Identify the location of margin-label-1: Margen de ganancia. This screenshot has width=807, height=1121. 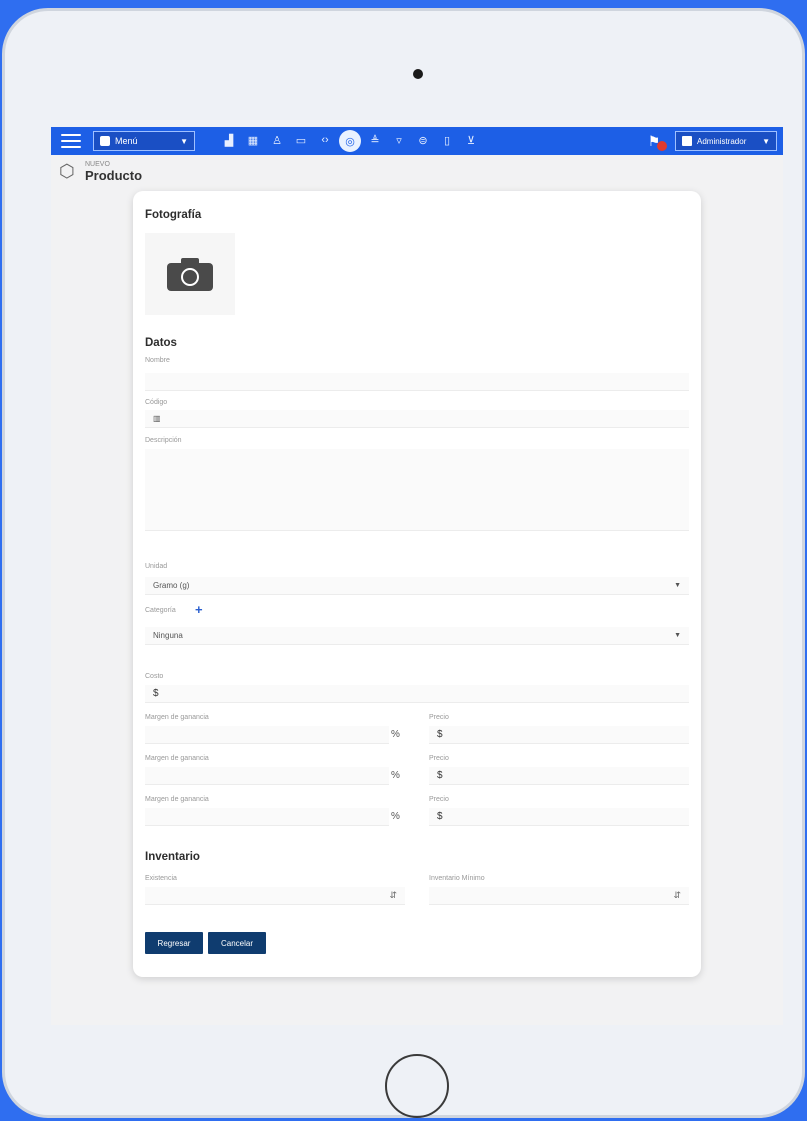
(177, 717).